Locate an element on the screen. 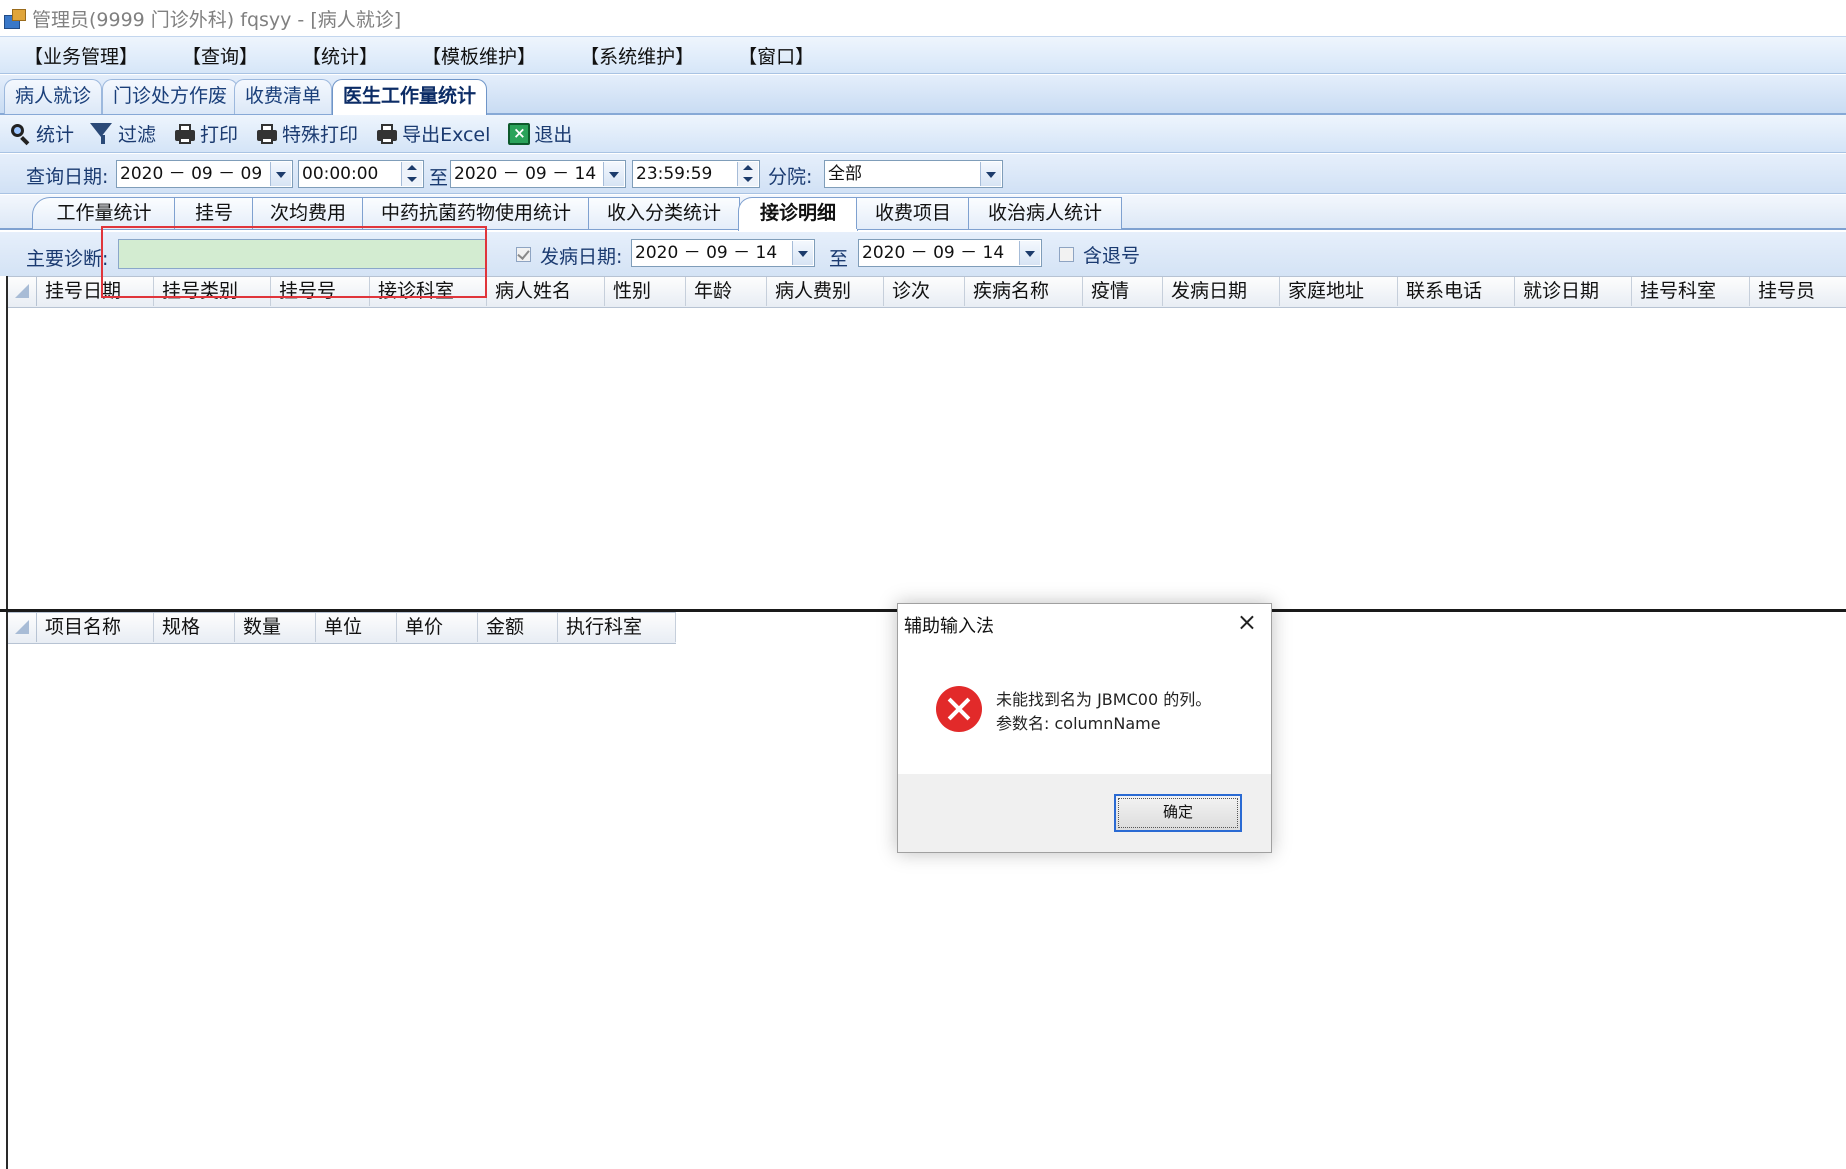 The image size is (1846, 1169). app-icon is located at coordinates (15, 18).